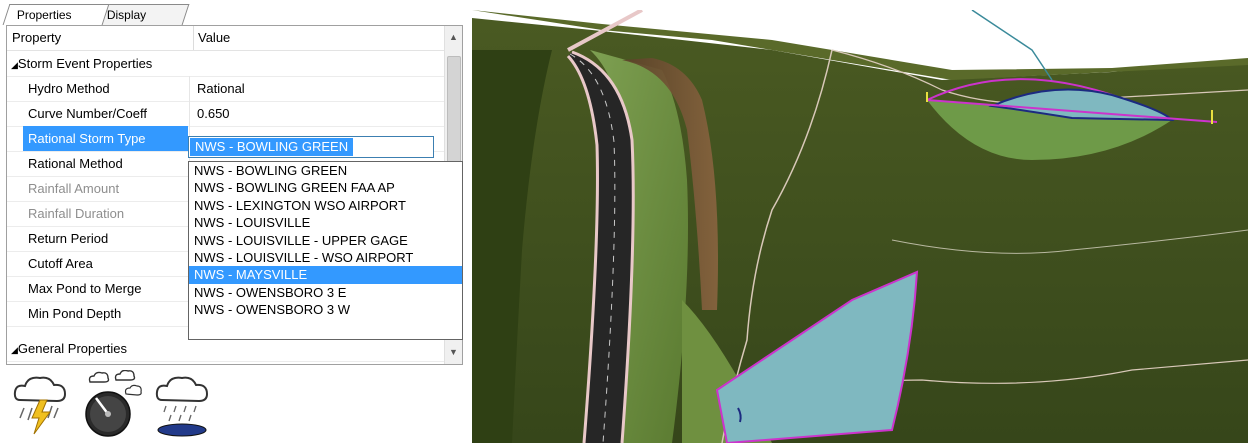  What do you see at coordinates (453, 352) in the screenshot?
I see `scroll-down-arrow-icon: ▼` at bounding box center [453, 352].